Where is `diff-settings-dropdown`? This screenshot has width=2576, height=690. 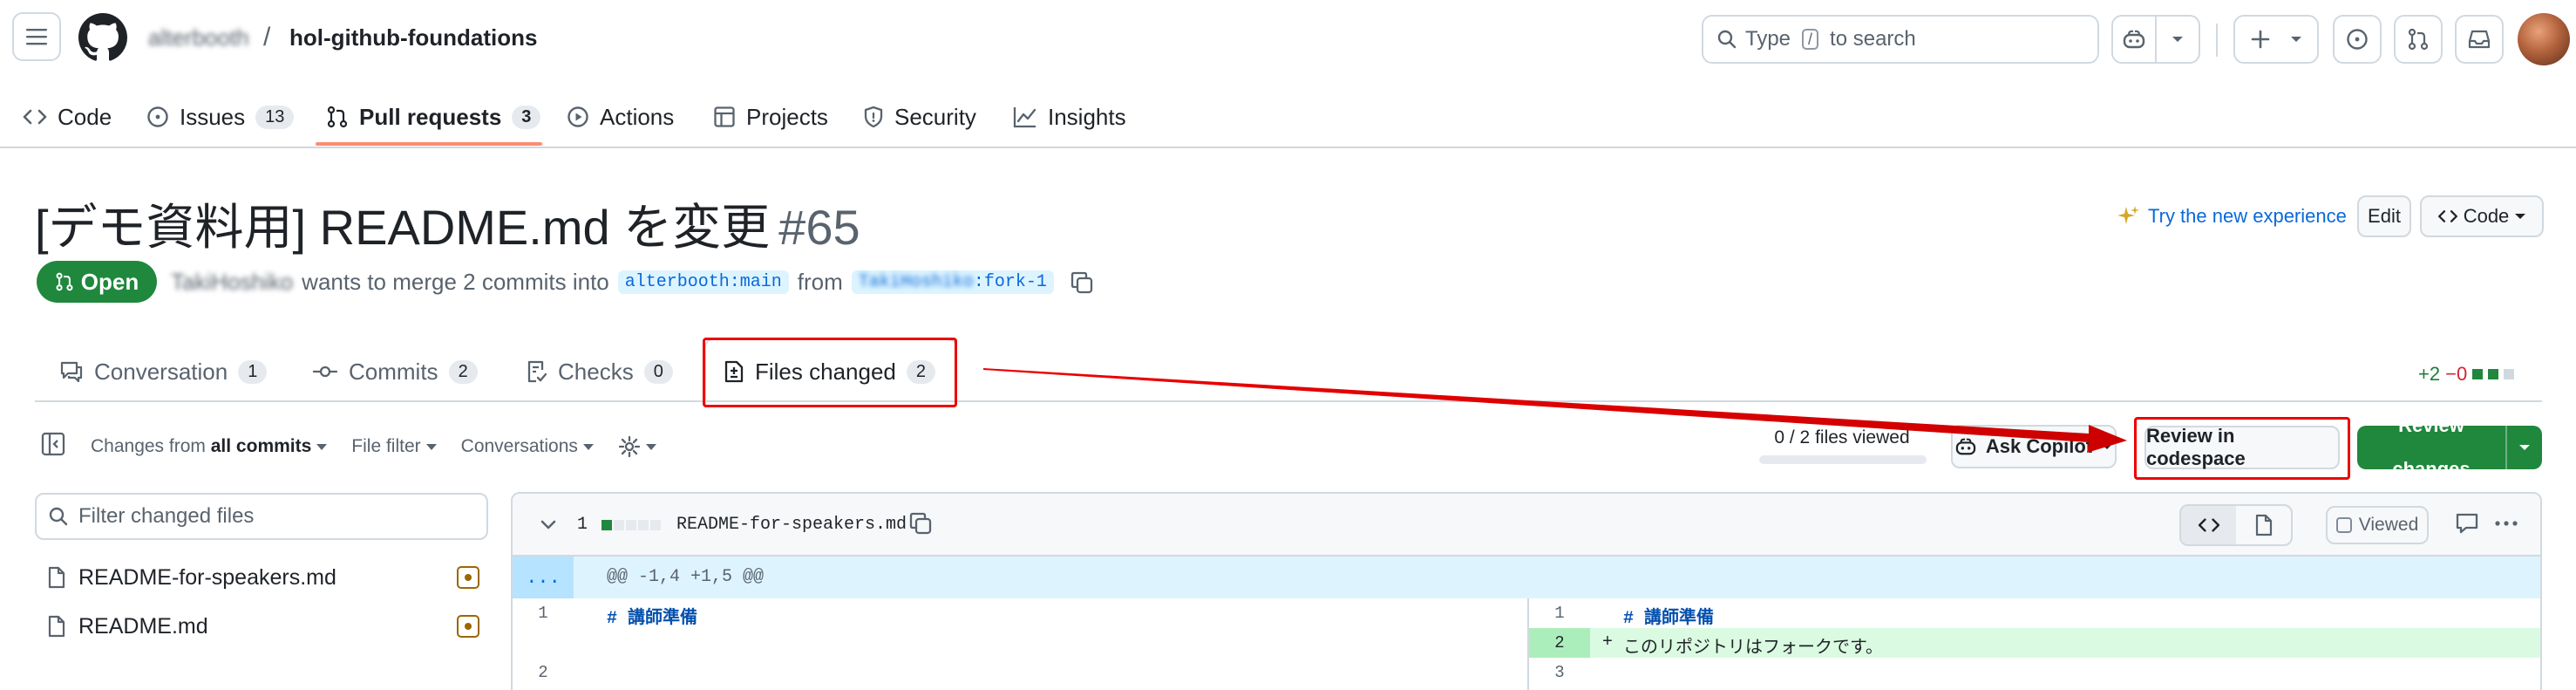 diff-settings-dropdown is located at coordinates (637, 446).